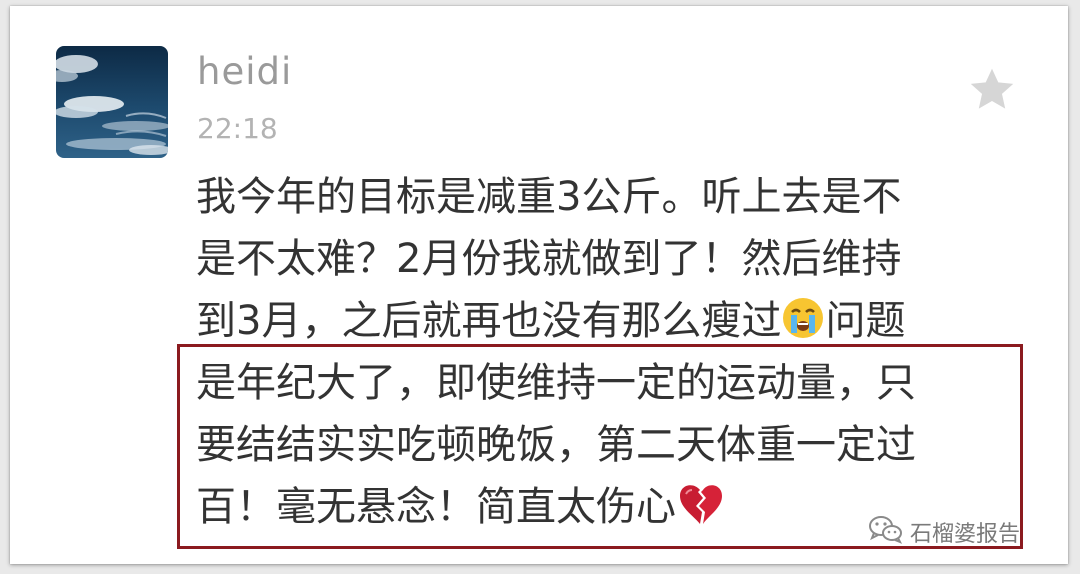 This screenshot has height=574, width=1080. What do you see at coordinates (865, 321) in the screenshot?
I see `message-text: 问题` at bounding box center [865, 321].